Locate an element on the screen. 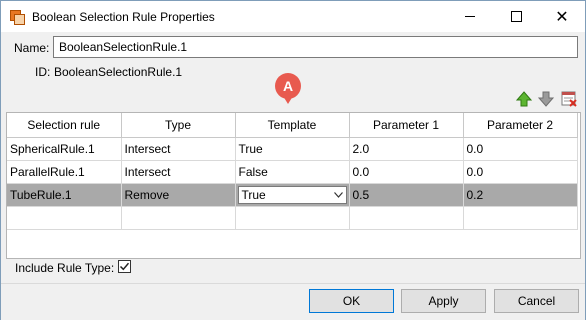  apply-button: Apply is located at coordinates (443, 301).